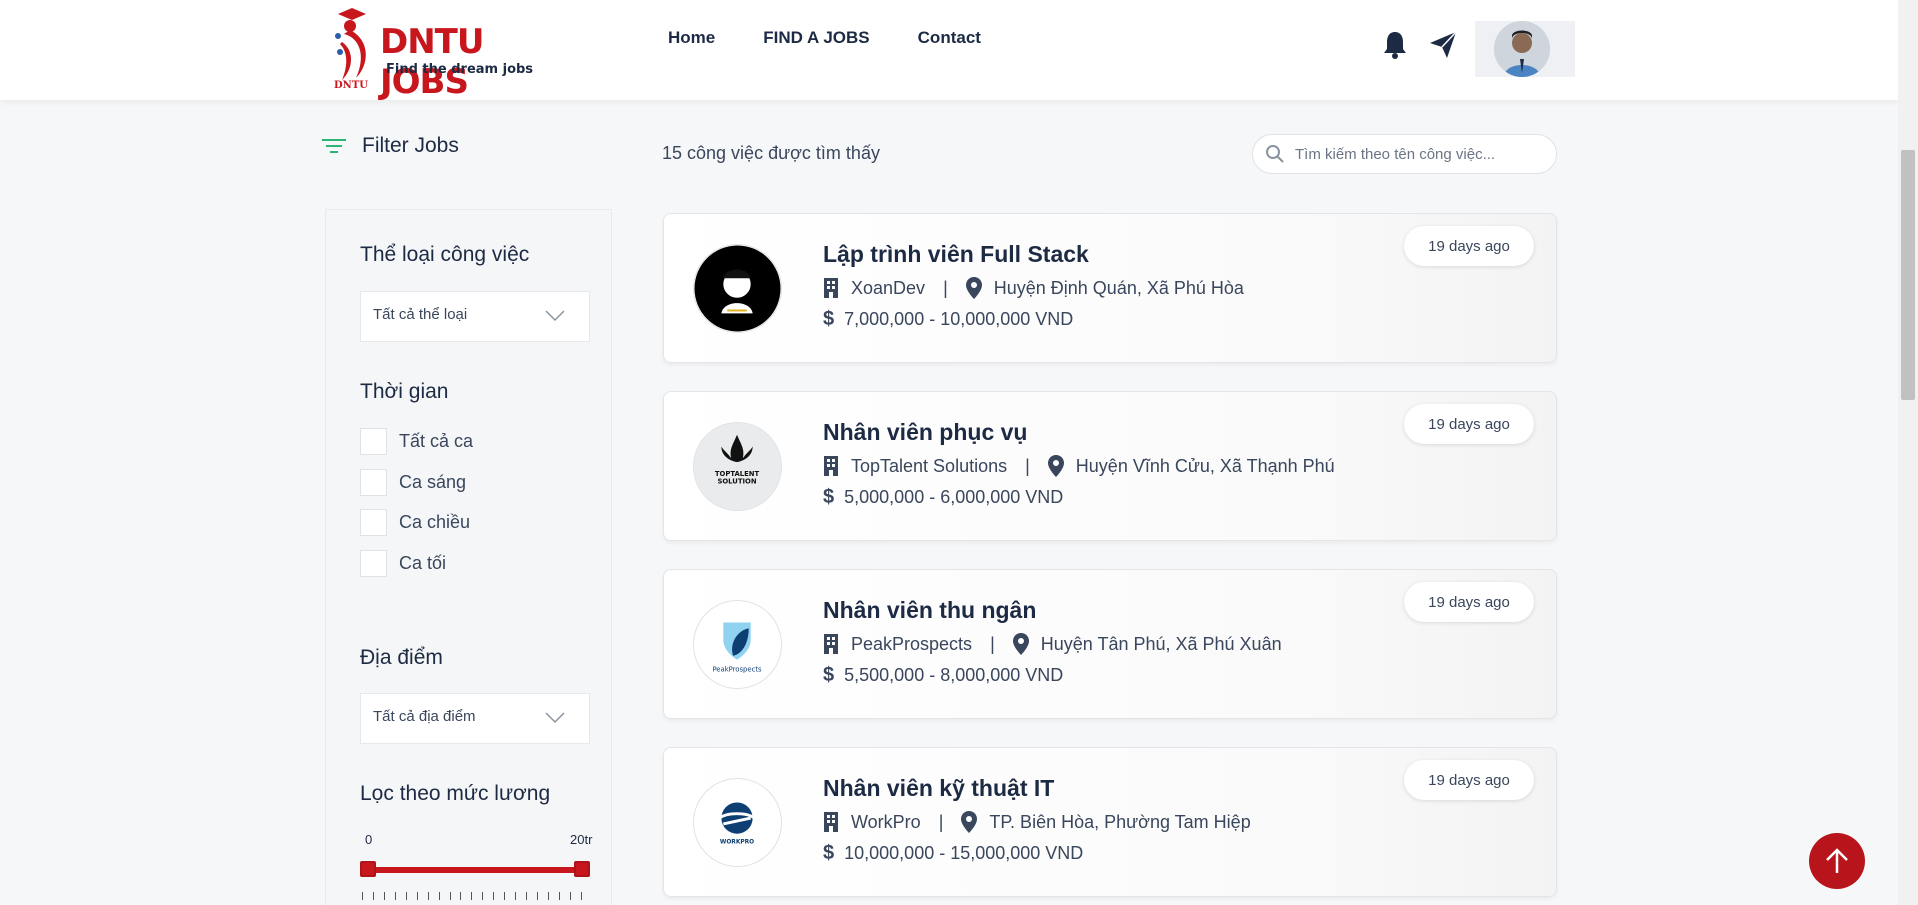 This screenshot has height=905, width=1918. What do you see at coordinates (737, 288) in the screenshot?
I see `company-logo` at bounding box center [737, 288].